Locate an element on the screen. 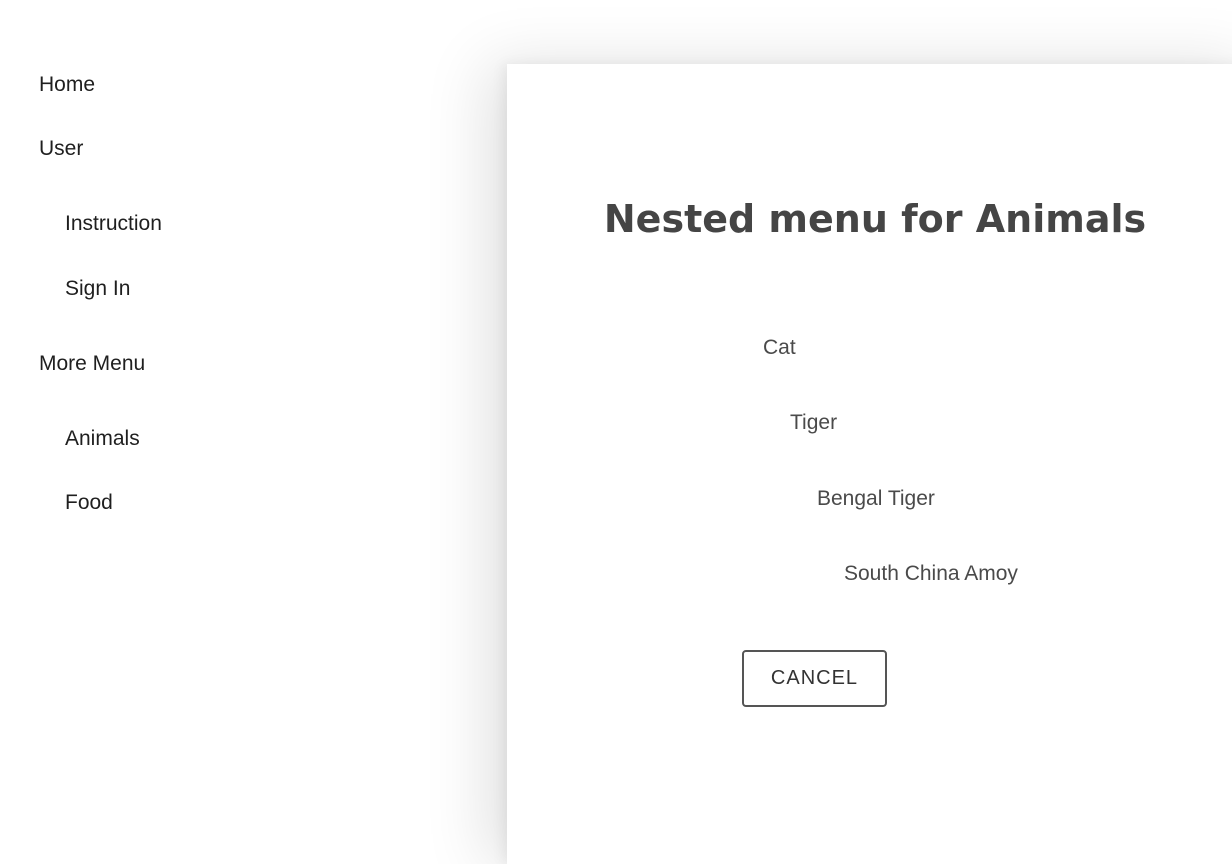  menu-item-tiger: Tiger is located at coordinates (813, 423).